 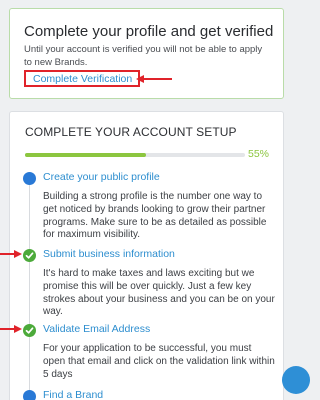 What do you see at coordinates (149, 31) in the screenshot?
I see `verification-title: Complete your profile and get verified` at bounding box center [149, 31].